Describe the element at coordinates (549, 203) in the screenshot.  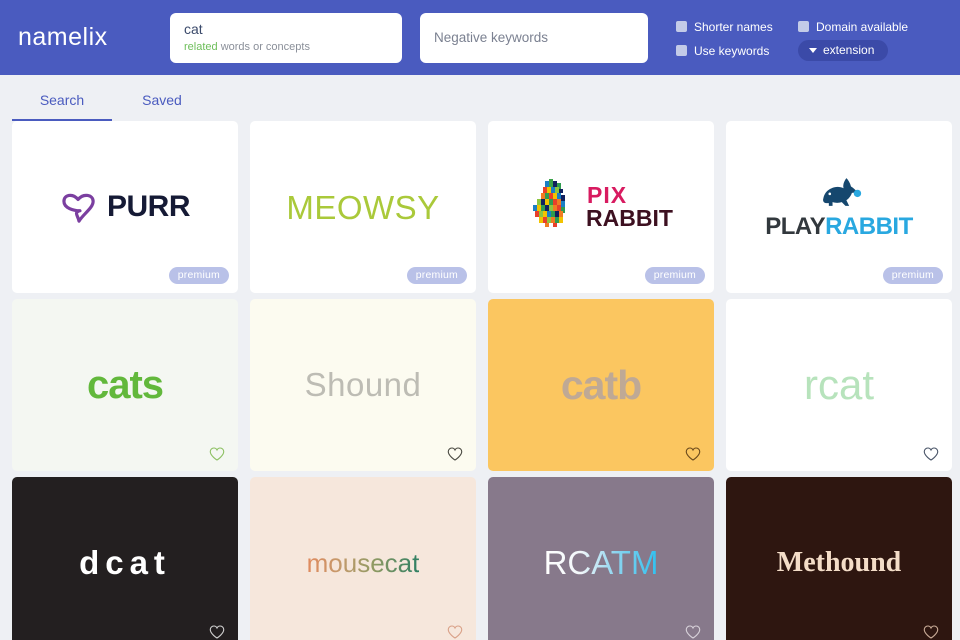
I see `pixel-rabbit-icon` at that location.